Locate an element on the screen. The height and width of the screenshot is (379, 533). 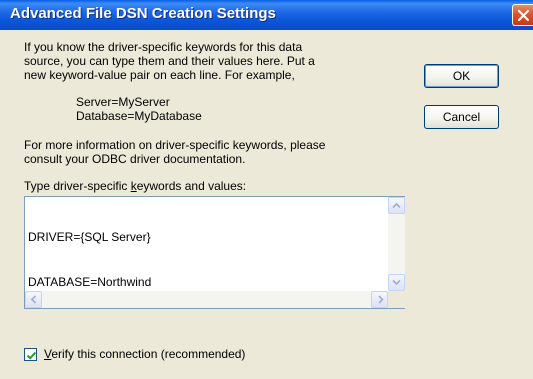
check-icon is located at coordinates (31, 355).